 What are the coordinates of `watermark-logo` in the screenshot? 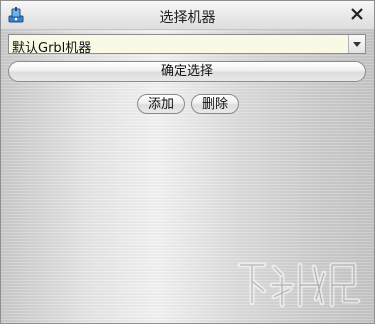 It's located at (299, 285).